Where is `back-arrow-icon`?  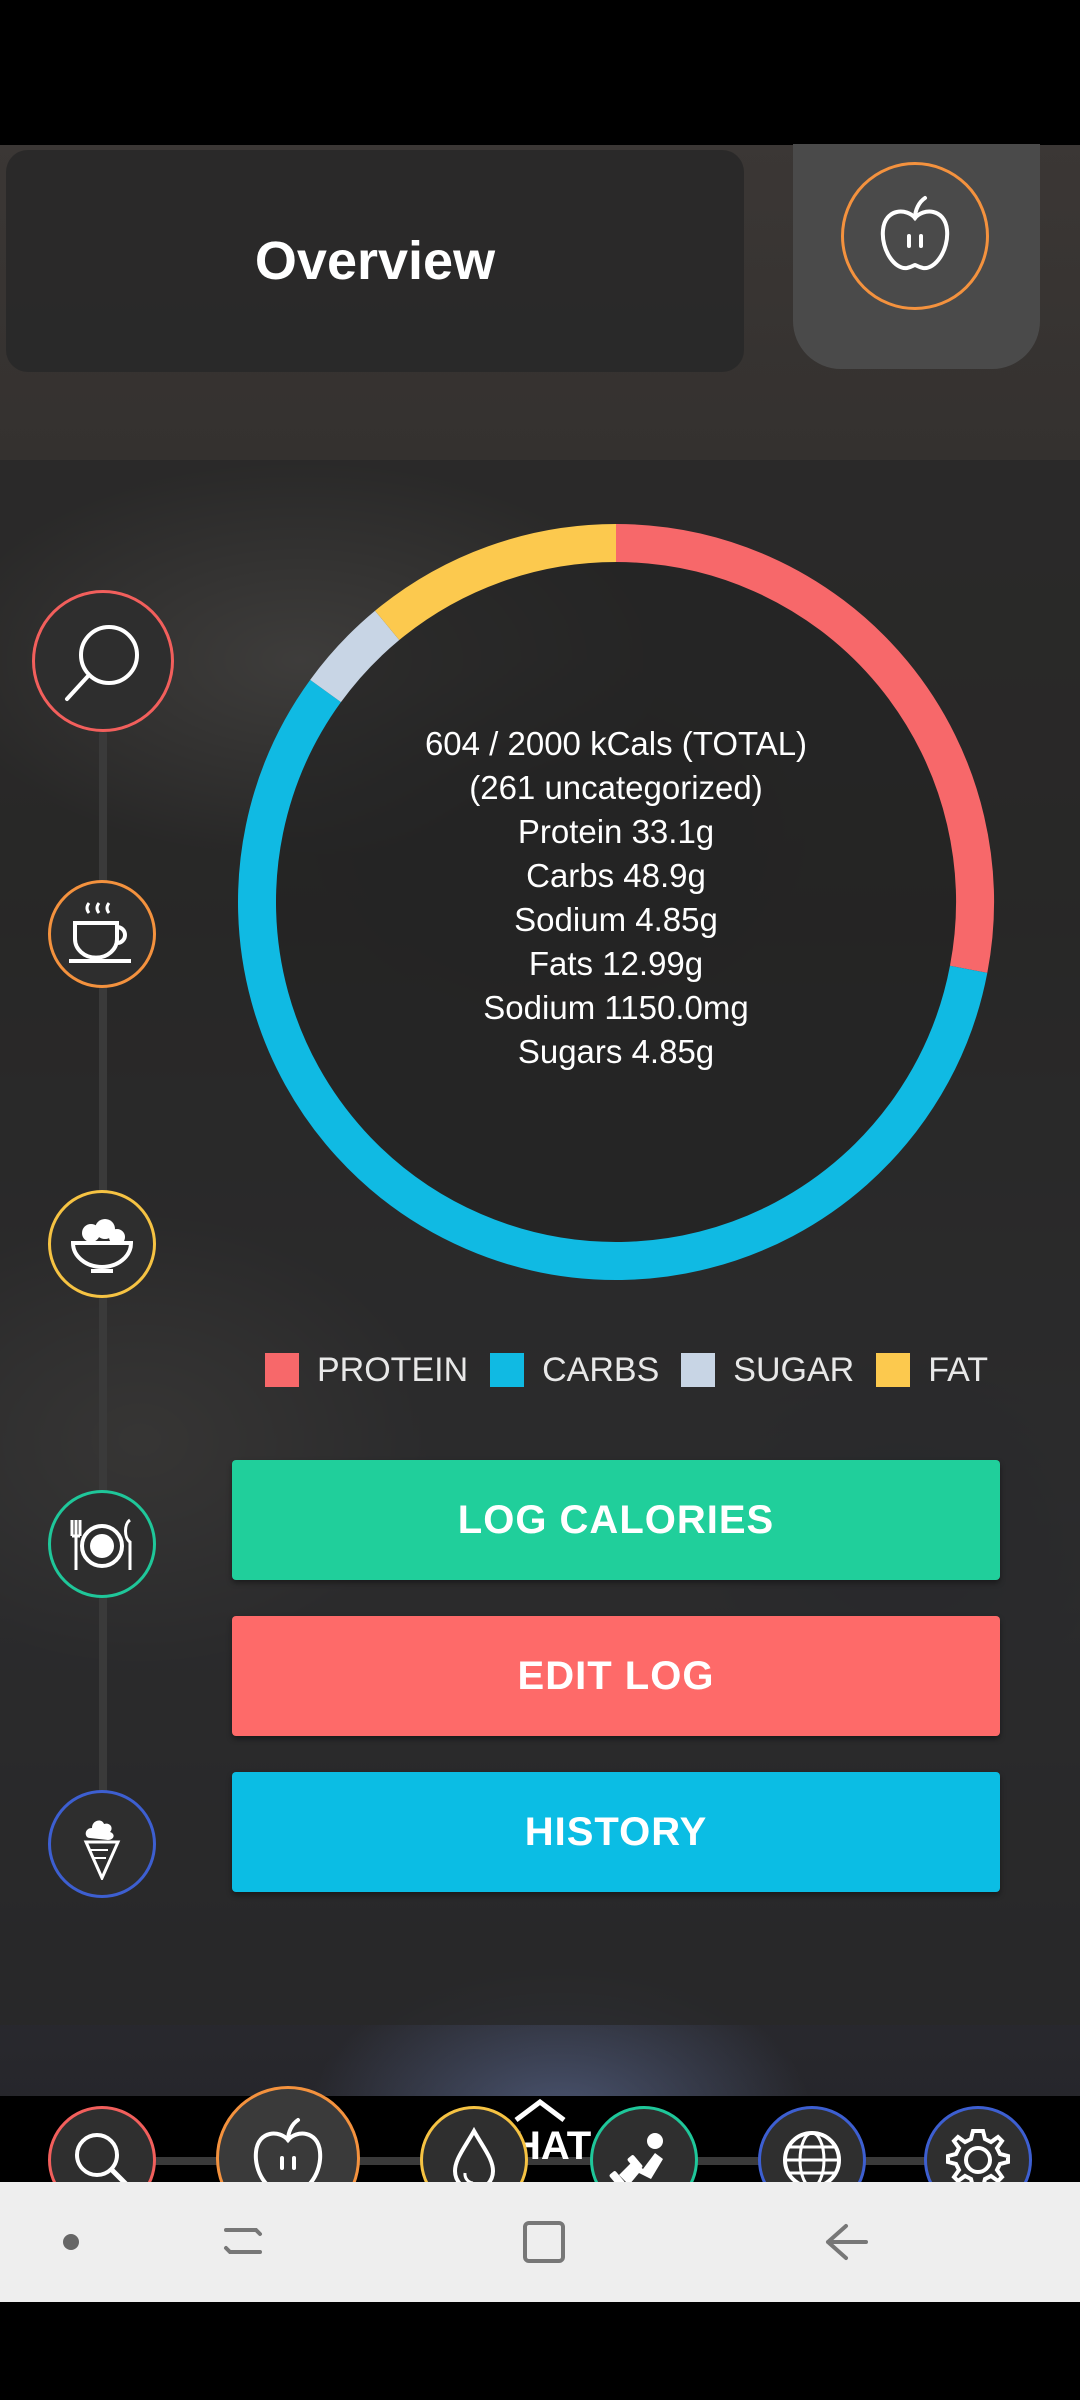 back-arrow-icon is located at coordinates (847, 2242).